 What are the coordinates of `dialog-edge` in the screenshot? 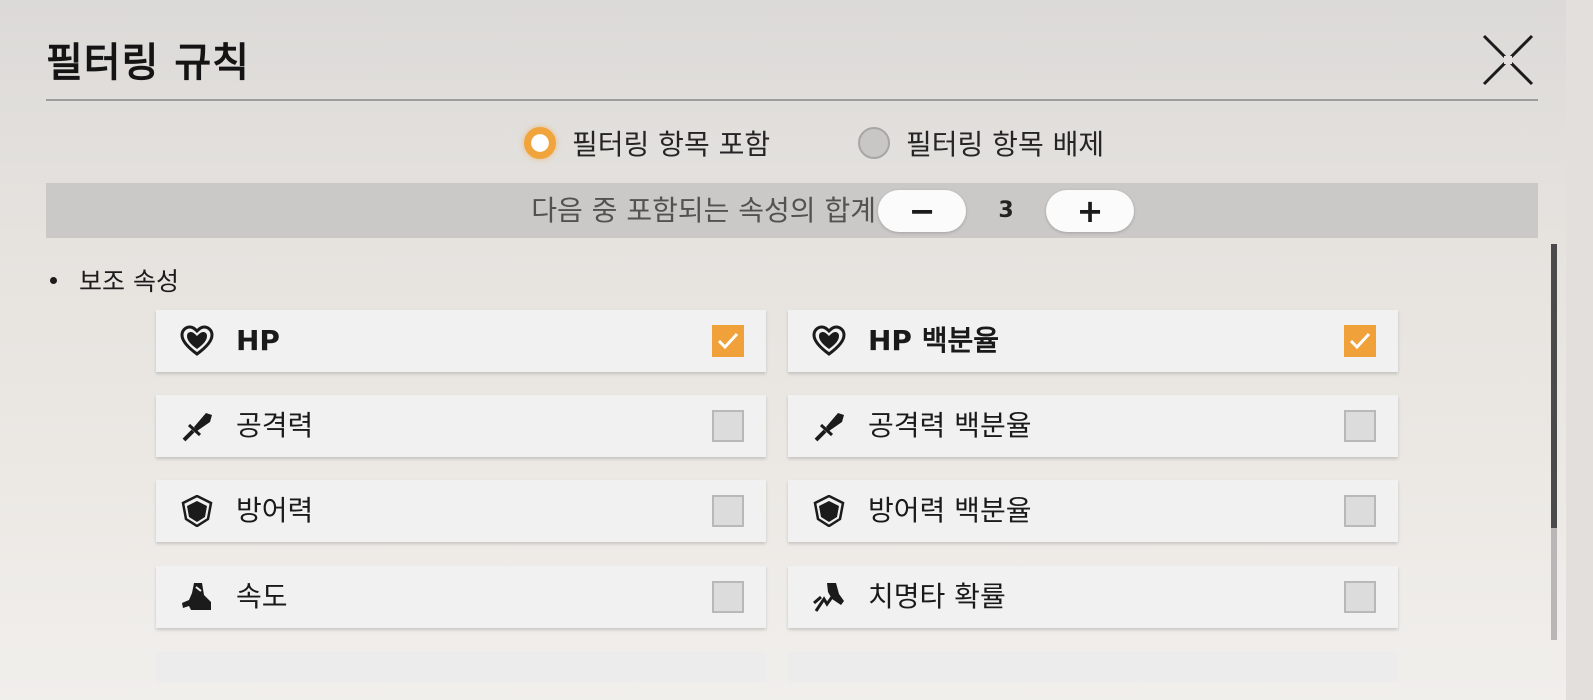 It's located at (1579, 350).